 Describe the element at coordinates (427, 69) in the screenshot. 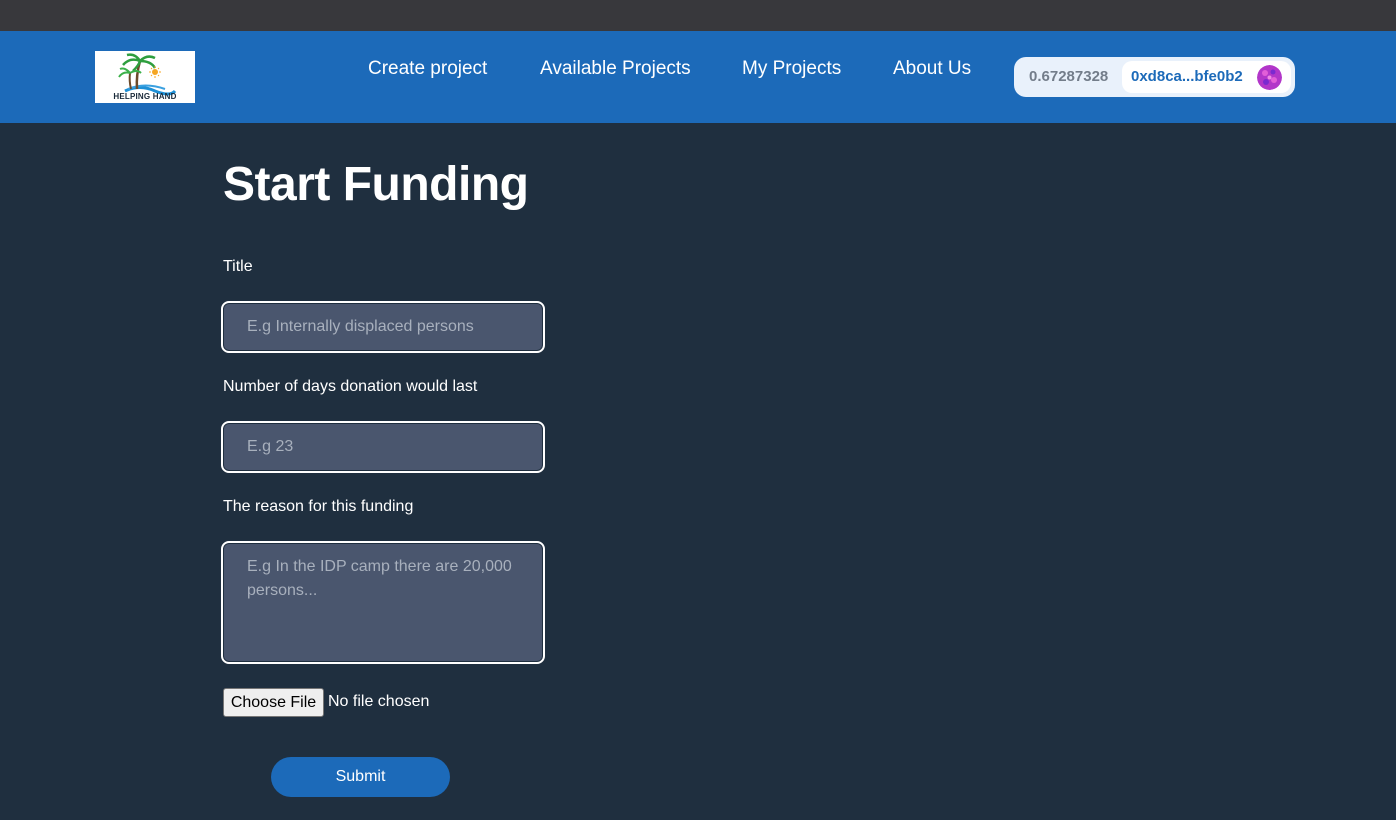

I see `nav-create-project: Create project` at that location.